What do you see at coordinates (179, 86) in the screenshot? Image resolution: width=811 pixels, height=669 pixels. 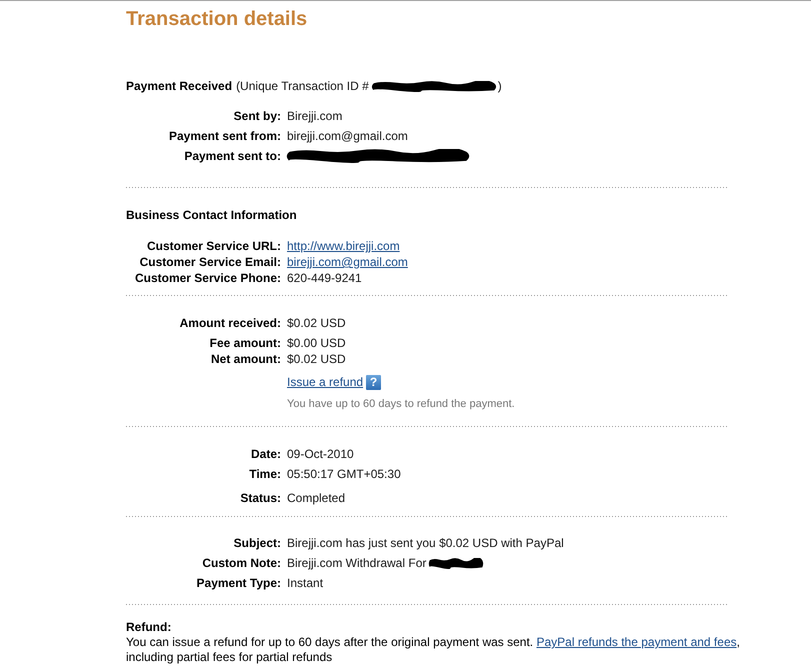 I see `section-heading: Payment Received` at bounding box center [179, 86].